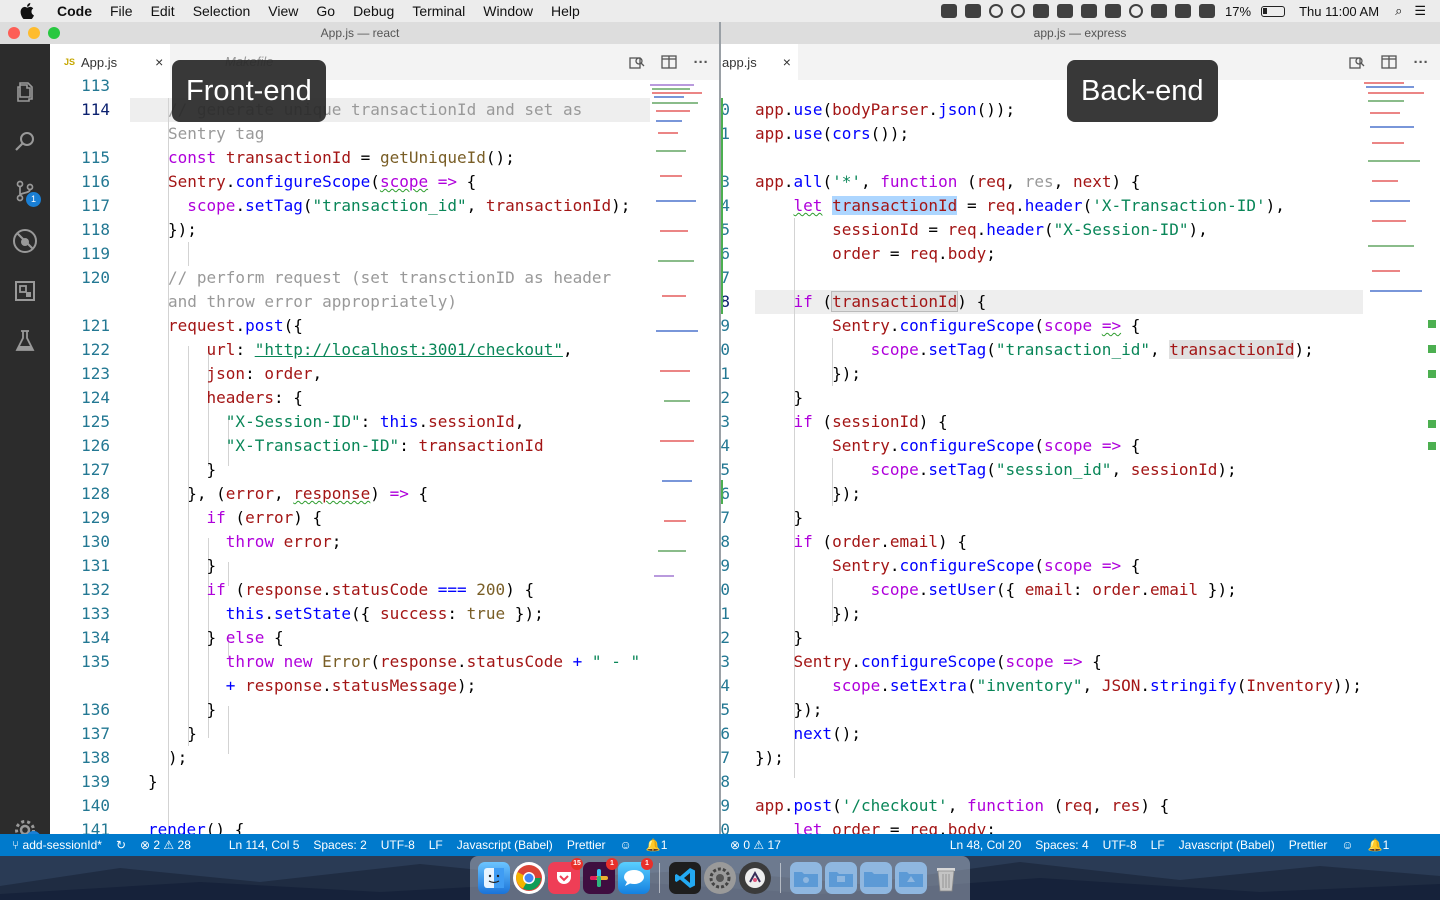  Describe the element at coordinates (1273, 11) in the screenshot. I see `battery-icon` at that location.